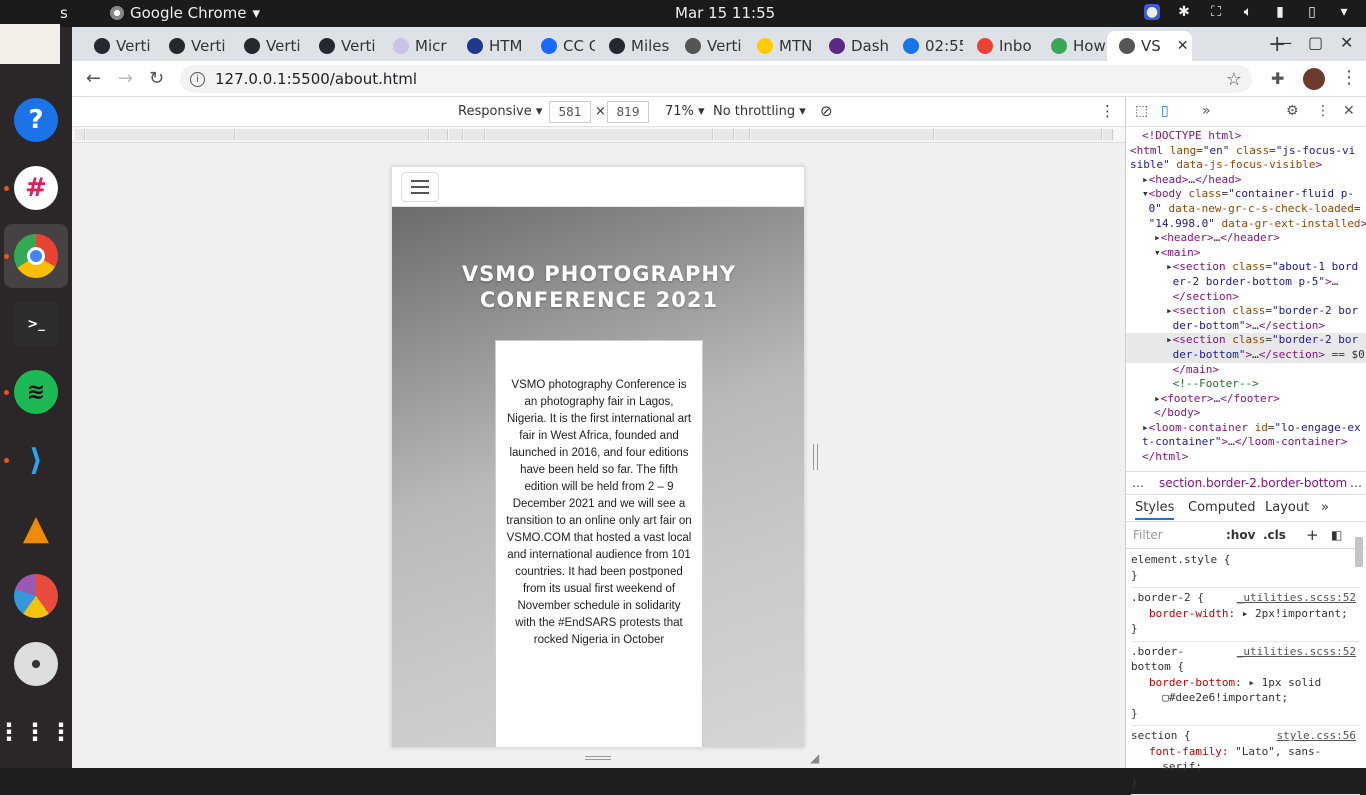  Describe the element at coordinates (1246, 136) in the screenshot. I see `dom-node-line: <!DOCTYPE html>` at that location.